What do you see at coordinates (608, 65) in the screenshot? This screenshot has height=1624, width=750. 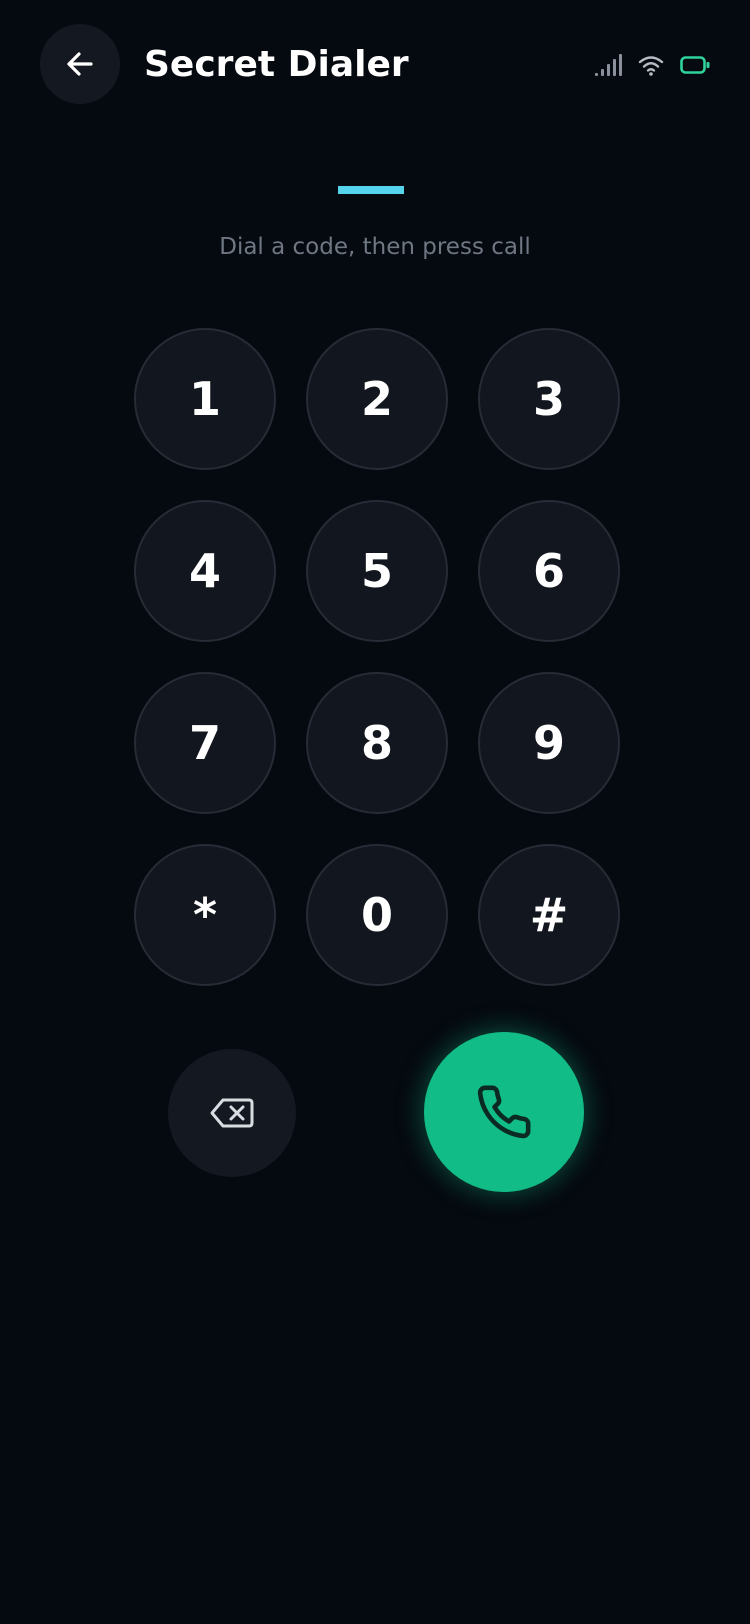 I see `signal-icon` at bounding box center [608, 65].